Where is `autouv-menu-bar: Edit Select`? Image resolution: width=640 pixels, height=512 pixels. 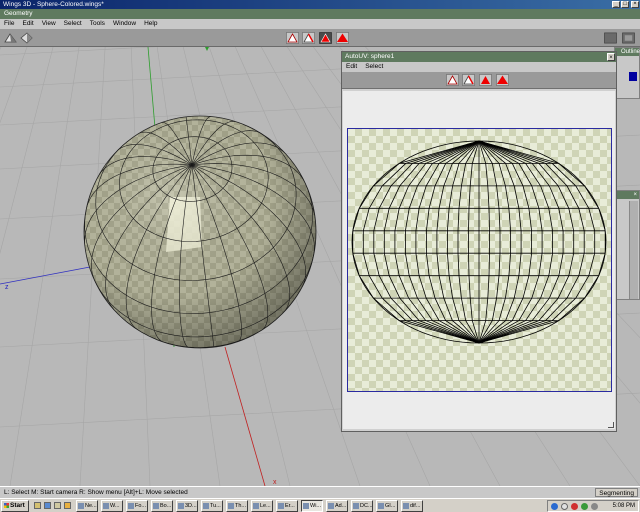 autouv-menu-bar: Edit Select is located at coordinates (479, 67).